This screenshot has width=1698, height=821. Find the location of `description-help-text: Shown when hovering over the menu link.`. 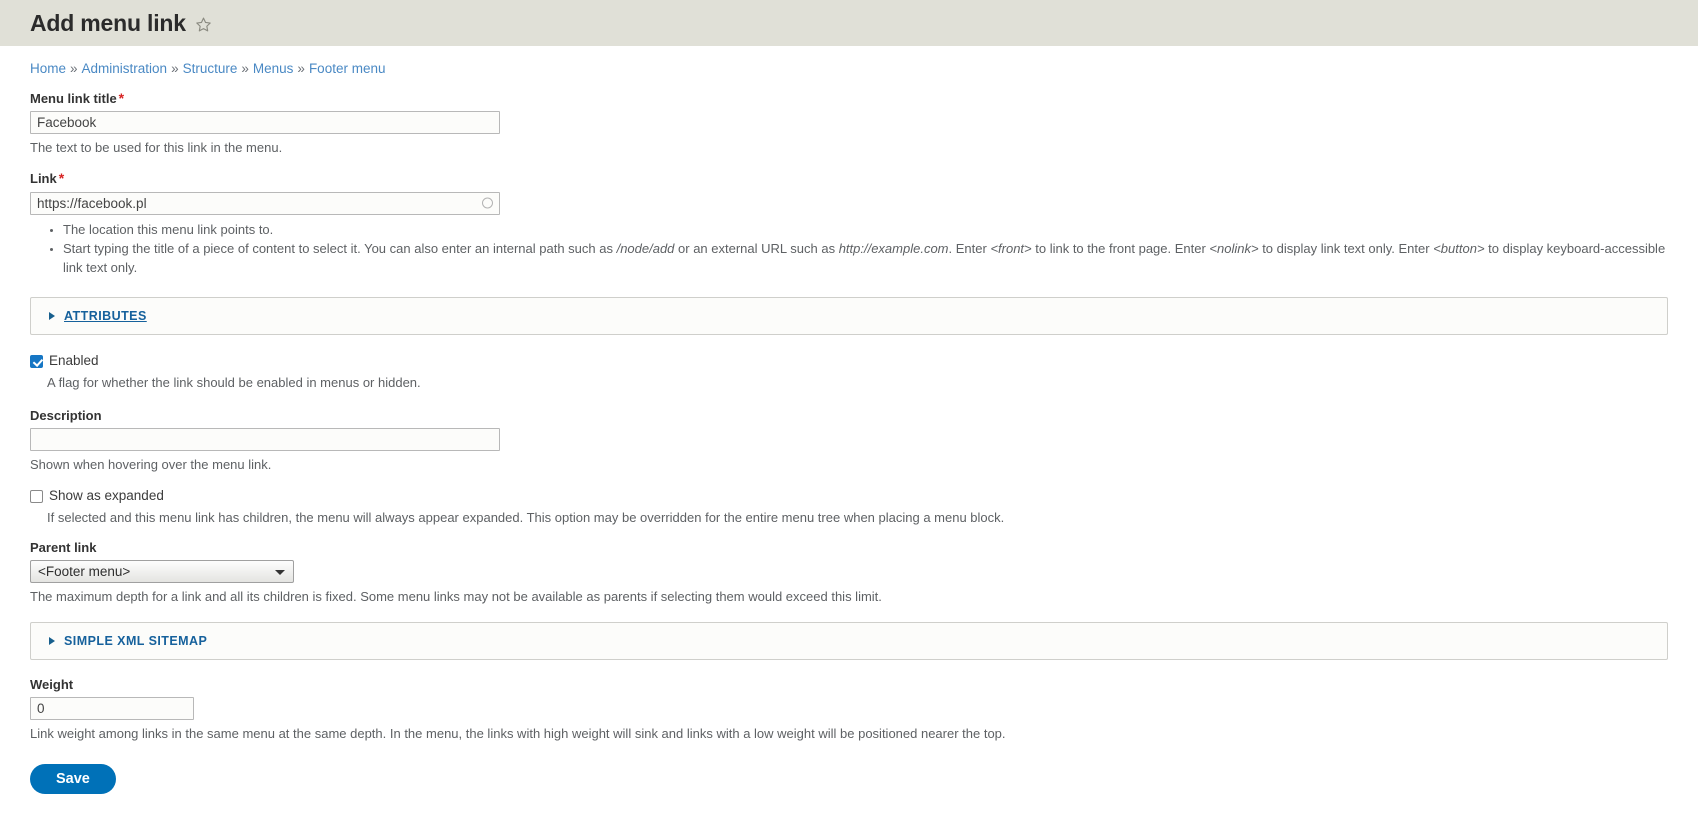

description-help-text: Shown when hovering over the menu link. is located at coordinates (151, 464).